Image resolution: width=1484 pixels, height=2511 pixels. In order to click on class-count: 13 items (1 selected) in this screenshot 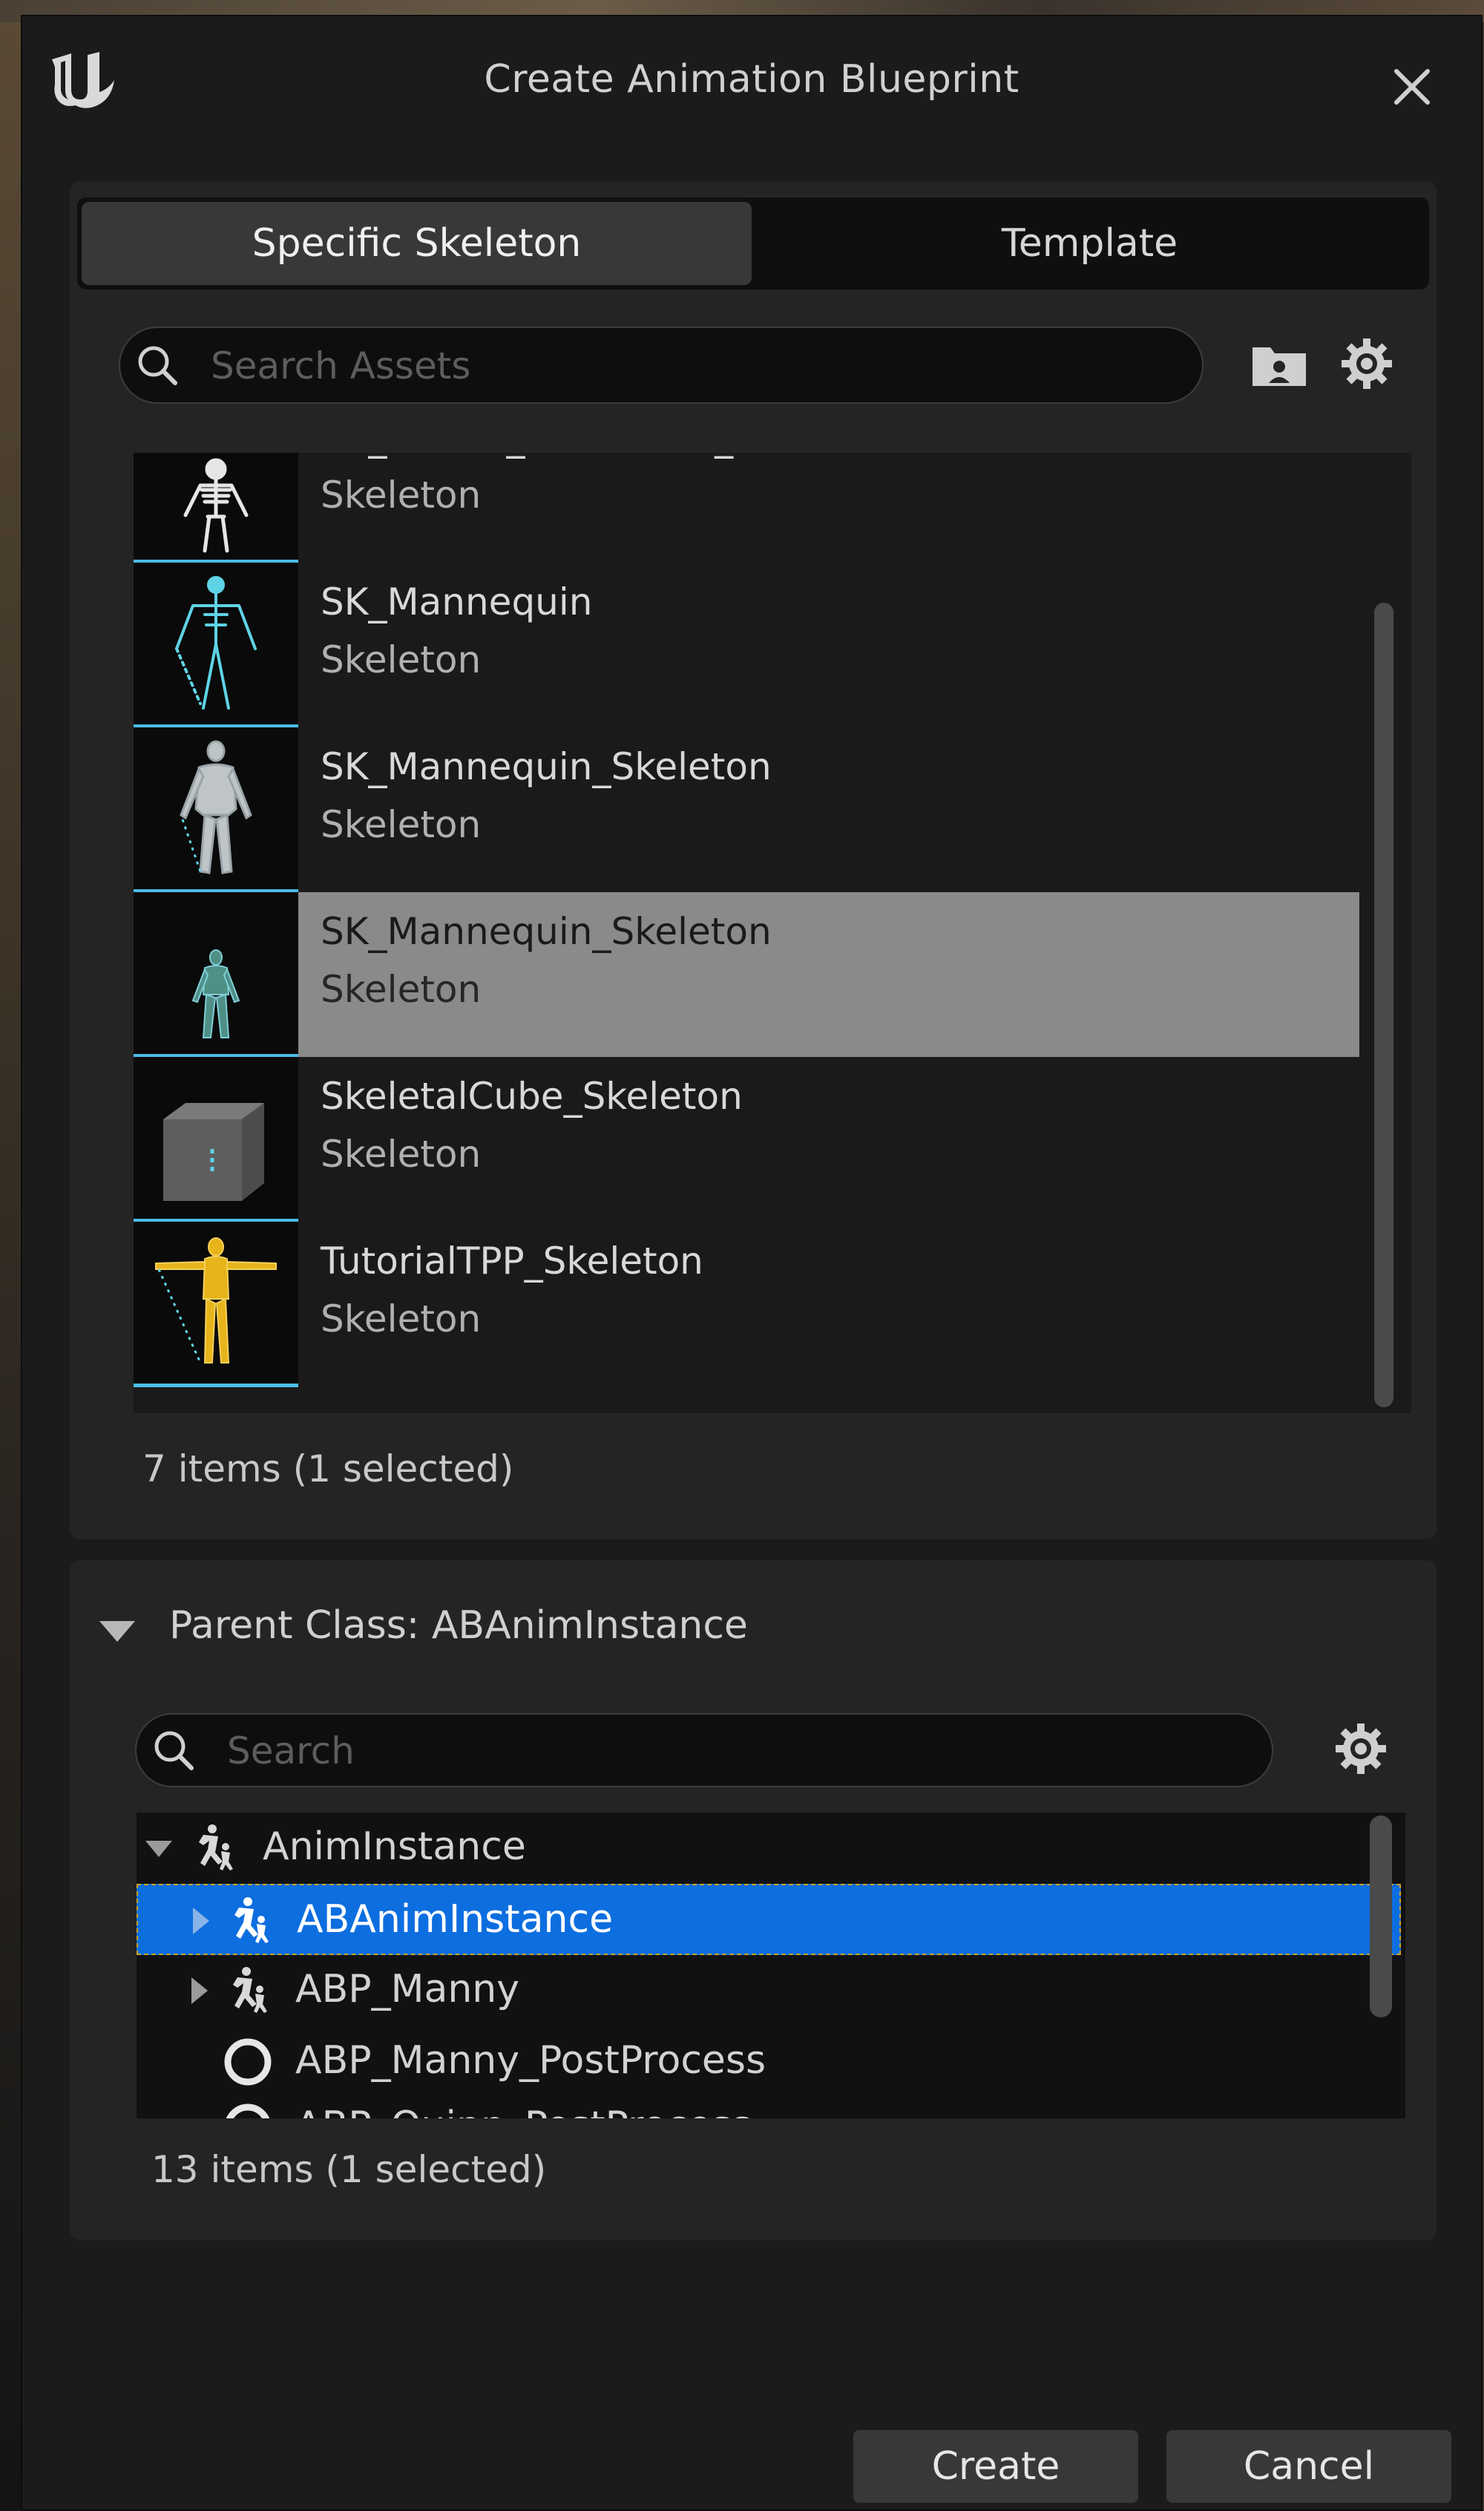, I will do `click(349, 2169)`.